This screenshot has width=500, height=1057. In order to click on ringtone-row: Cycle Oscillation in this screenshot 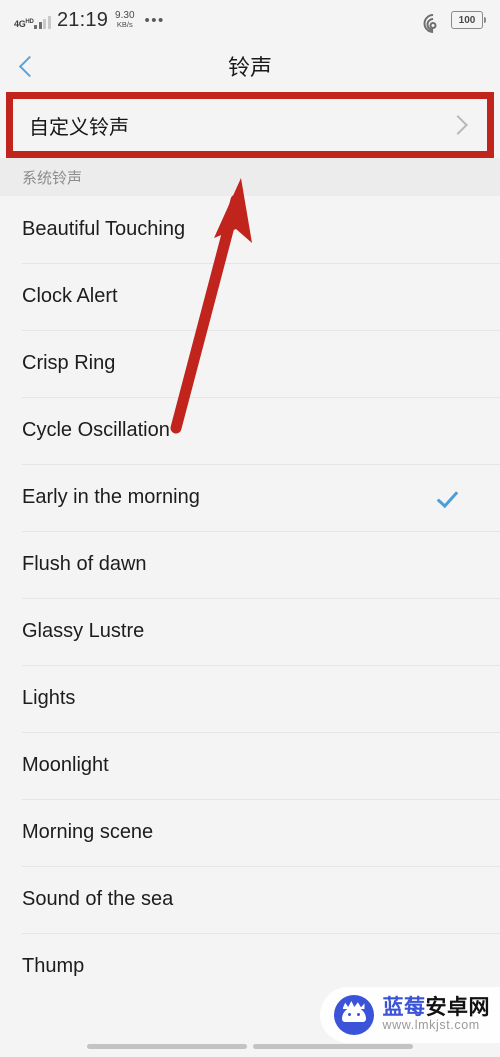, I will do `click(250, 430)`.